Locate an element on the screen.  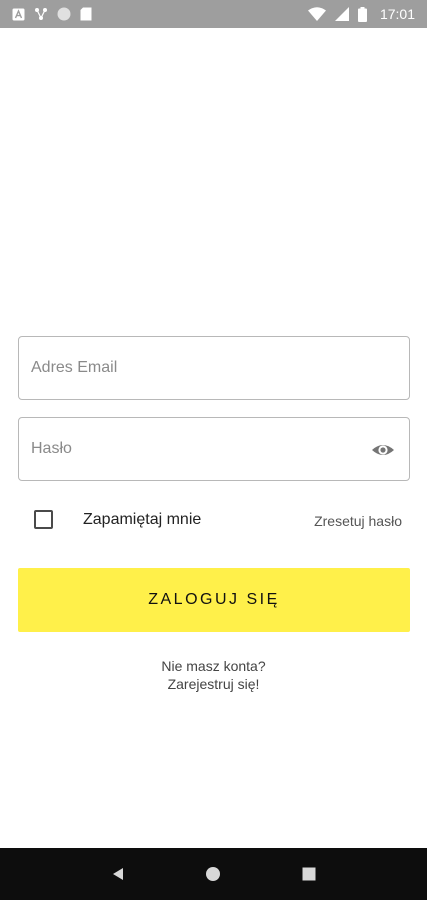
navigation-bar is located at coordinates (213, 874).